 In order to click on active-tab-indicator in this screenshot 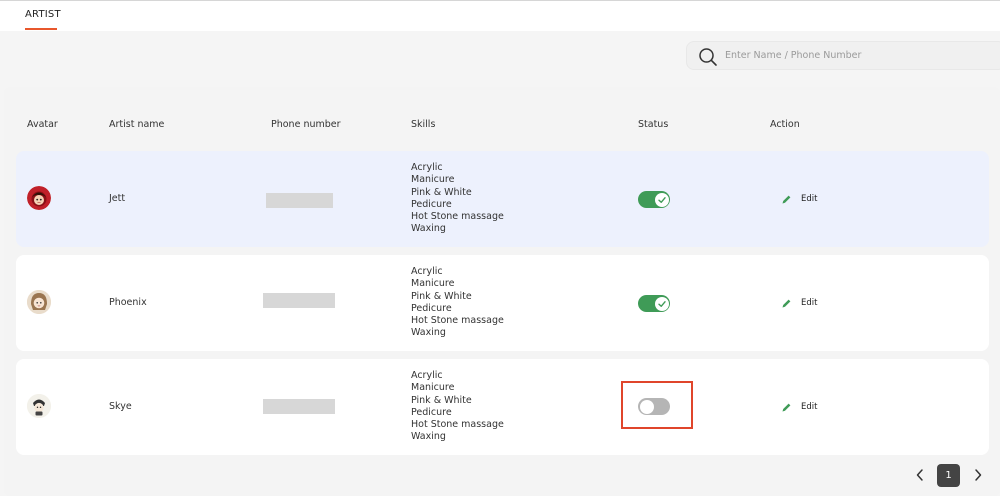, I will do `click(41, 29)`.